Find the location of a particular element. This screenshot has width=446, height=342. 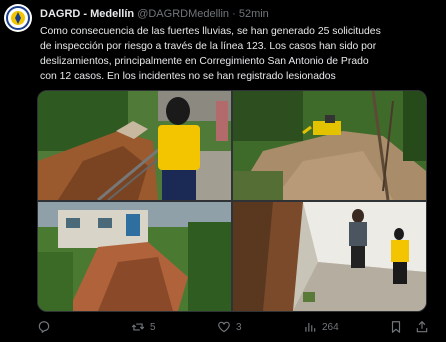

photo-officers-wall is located at coordinates (329, 256).